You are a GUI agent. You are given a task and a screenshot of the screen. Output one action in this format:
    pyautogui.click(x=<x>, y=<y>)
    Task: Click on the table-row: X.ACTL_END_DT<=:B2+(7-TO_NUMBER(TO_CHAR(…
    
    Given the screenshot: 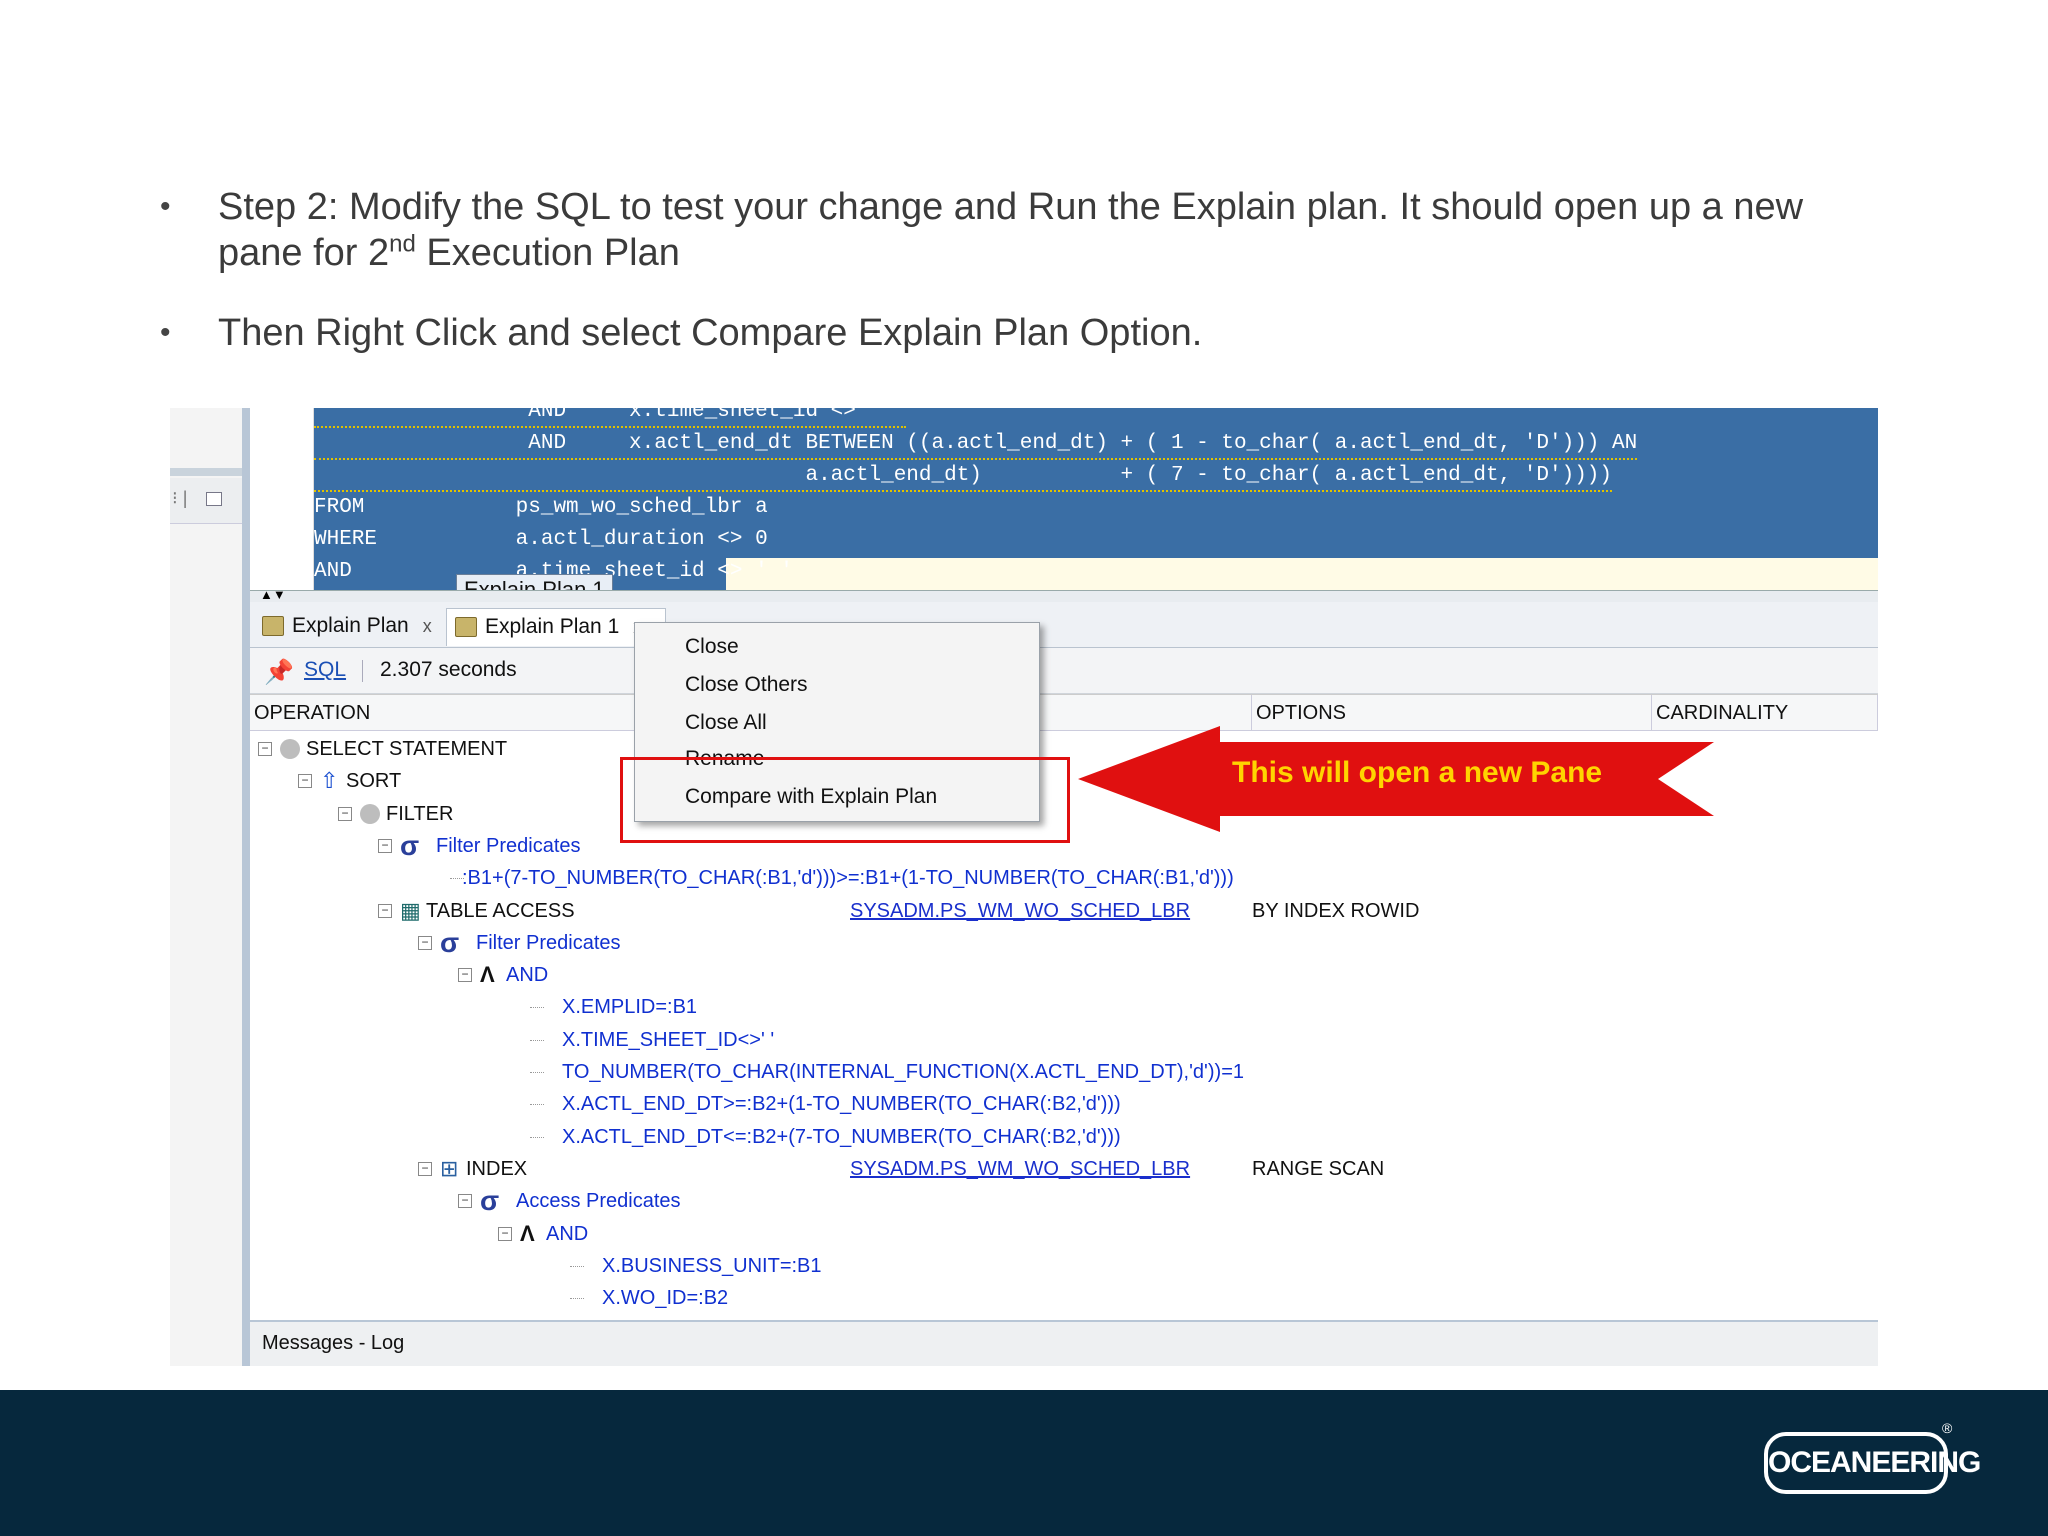 What is the action you would take?
    pyautogui.click(x=1064, y=1137)
    